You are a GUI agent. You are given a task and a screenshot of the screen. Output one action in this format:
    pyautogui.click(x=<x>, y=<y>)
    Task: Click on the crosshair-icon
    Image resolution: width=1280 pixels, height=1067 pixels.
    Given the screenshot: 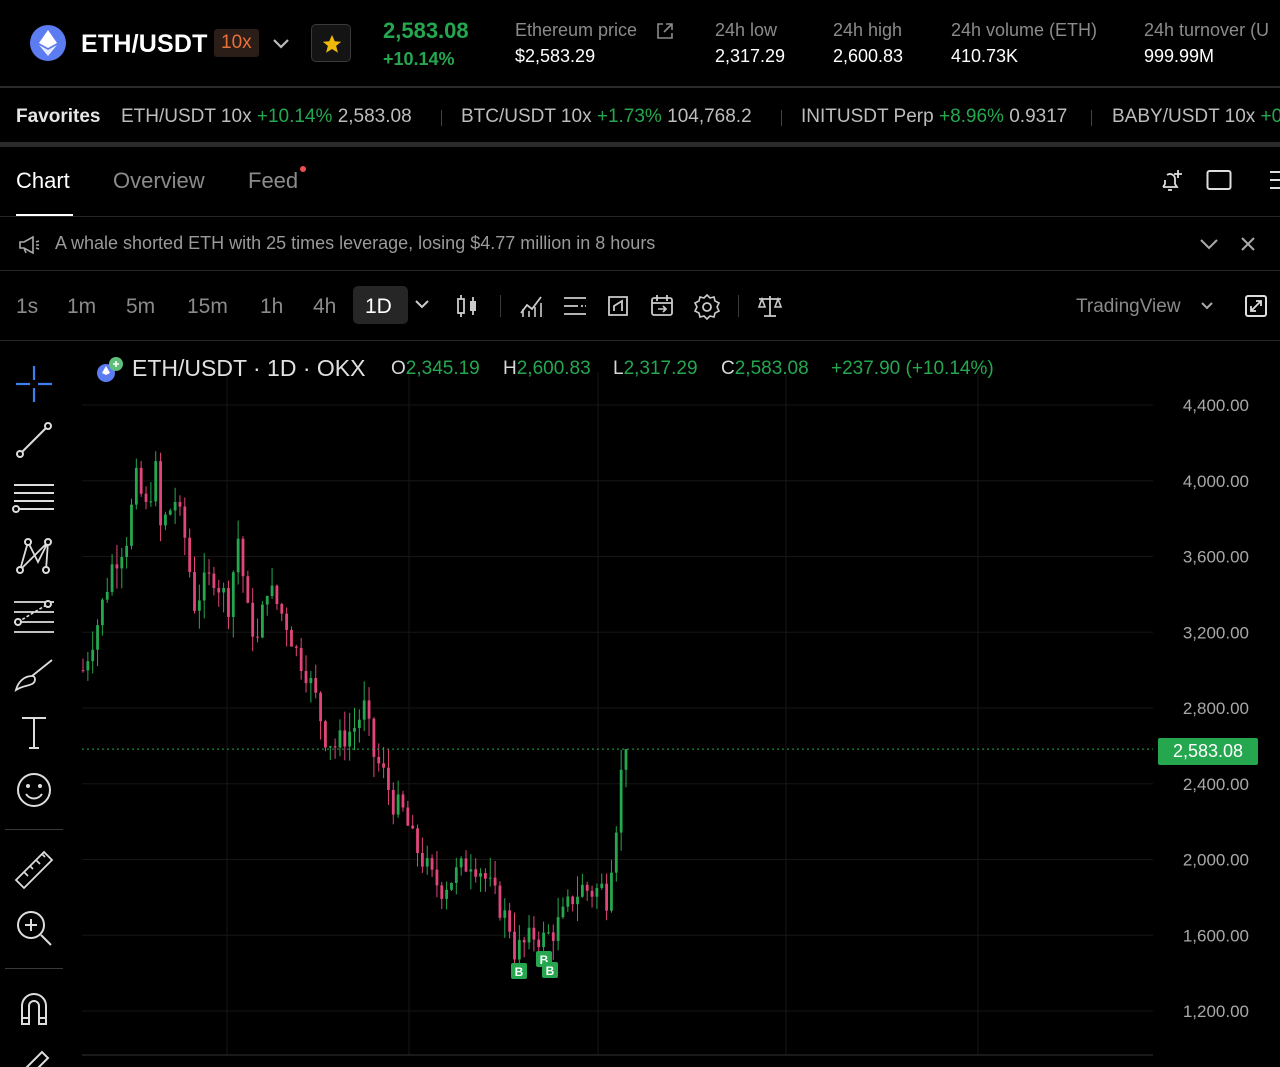 What is the action you would take?
    pyautogui.click(x=34, y=384)
    